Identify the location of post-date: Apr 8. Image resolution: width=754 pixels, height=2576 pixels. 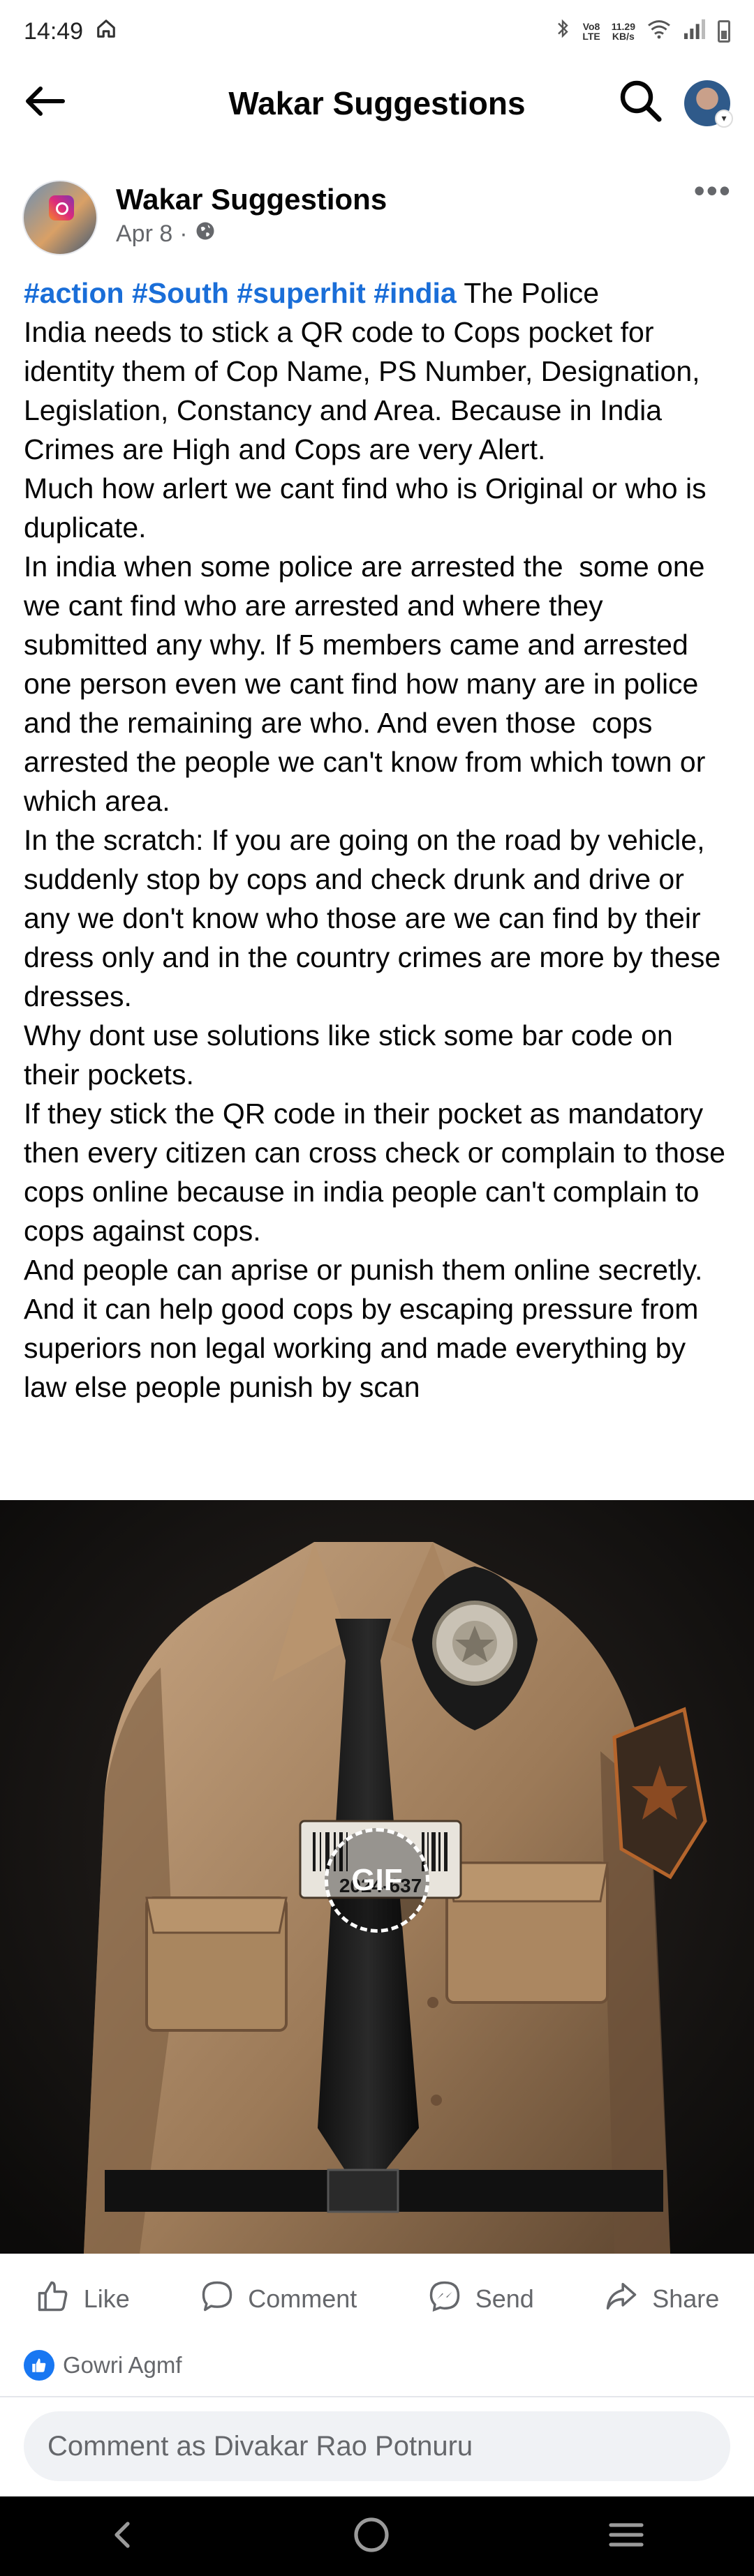
(144, 234).